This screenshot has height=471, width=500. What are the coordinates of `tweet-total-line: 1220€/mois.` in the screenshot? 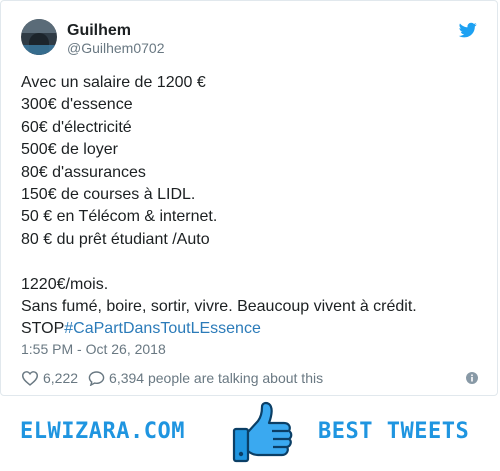 It's located at (65, 284).